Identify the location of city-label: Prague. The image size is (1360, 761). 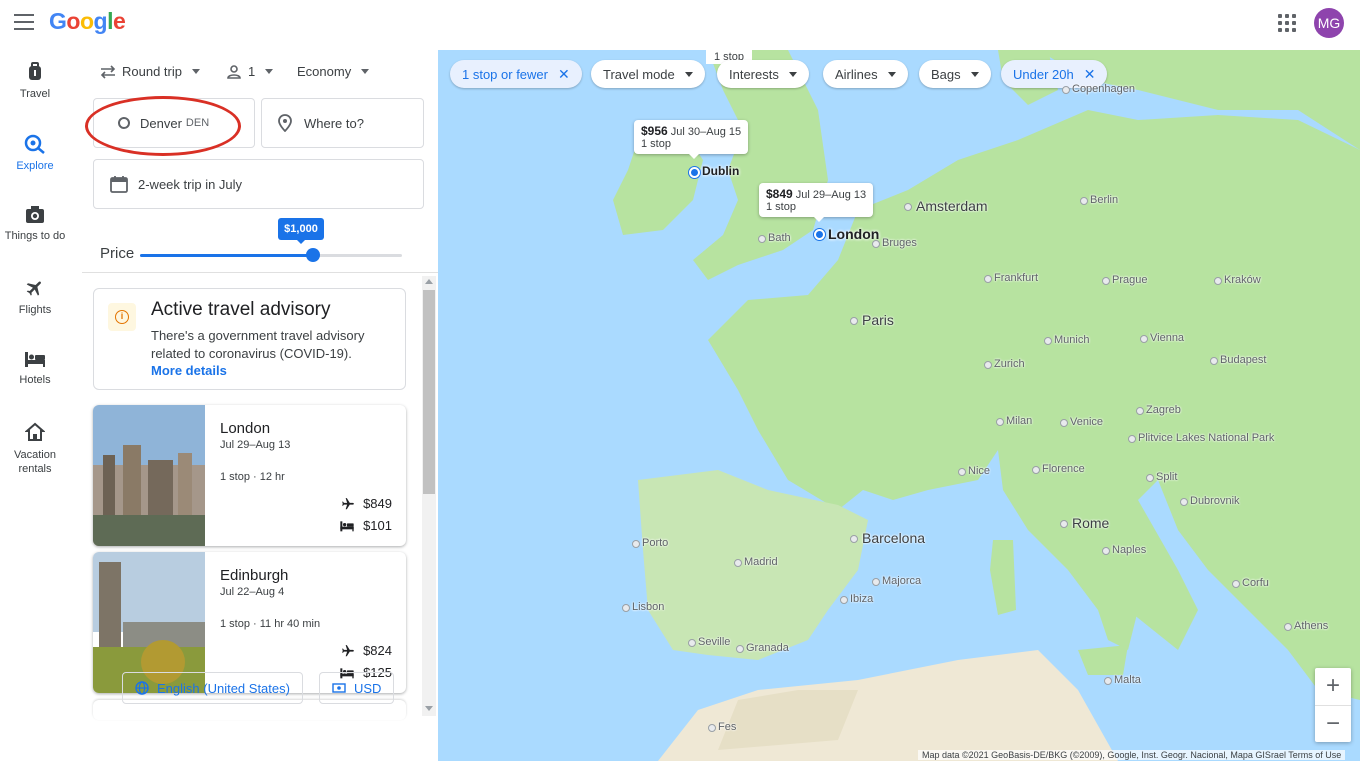
(1129, 280).